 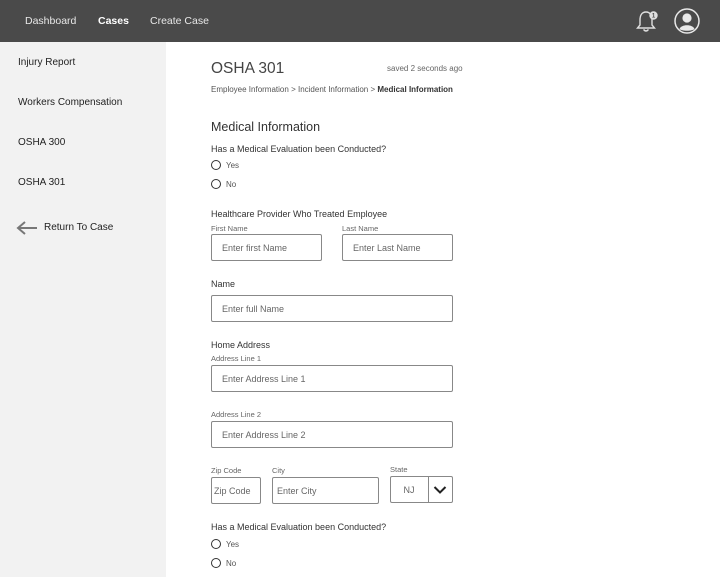 I want to click on notifications-button: 1, so click(x=647, y=21).